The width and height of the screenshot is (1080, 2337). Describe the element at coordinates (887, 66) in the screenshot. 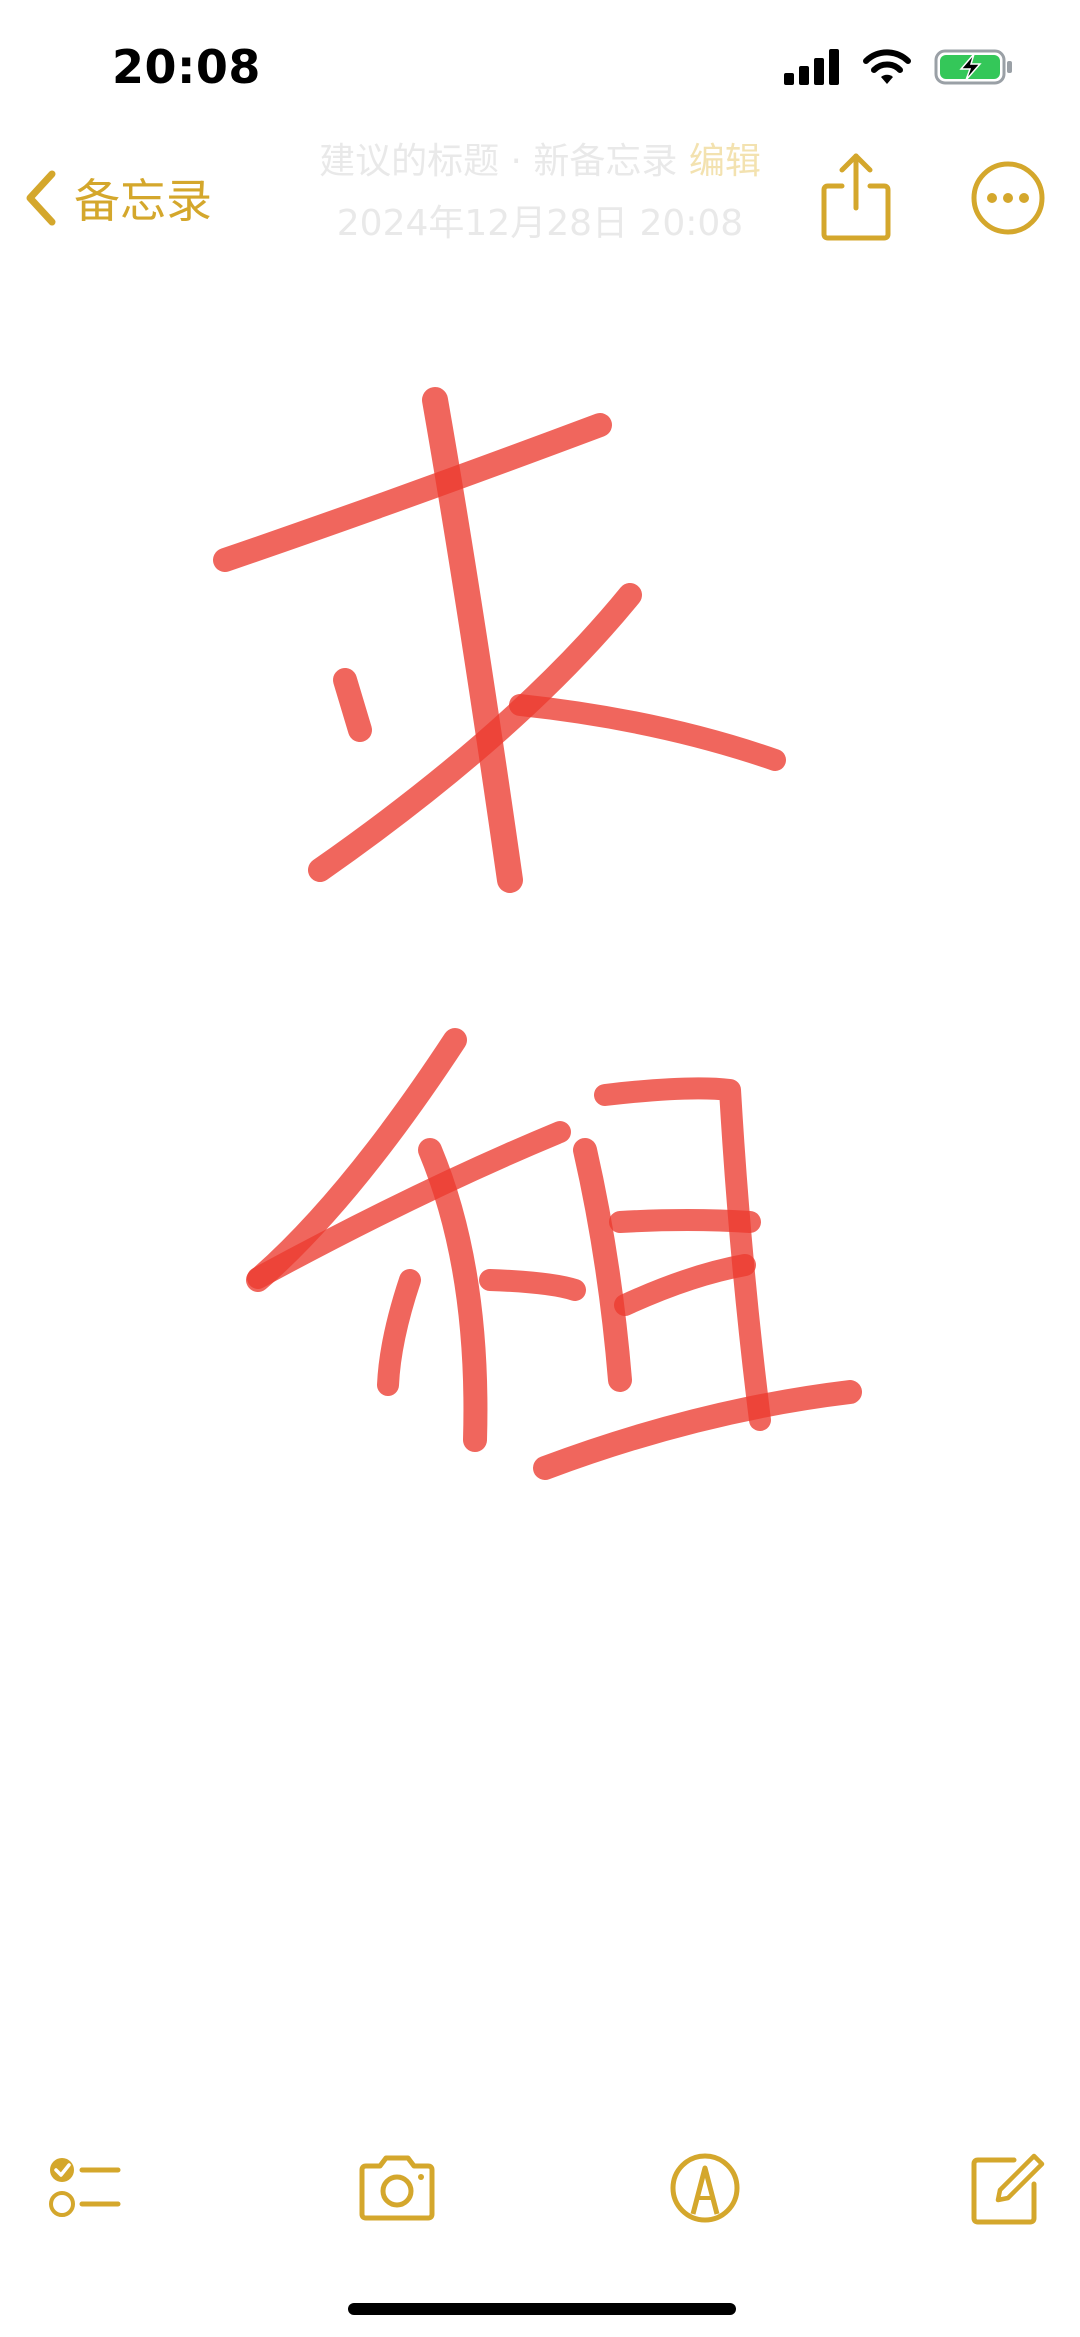

I see `wifi-icon` at that location.